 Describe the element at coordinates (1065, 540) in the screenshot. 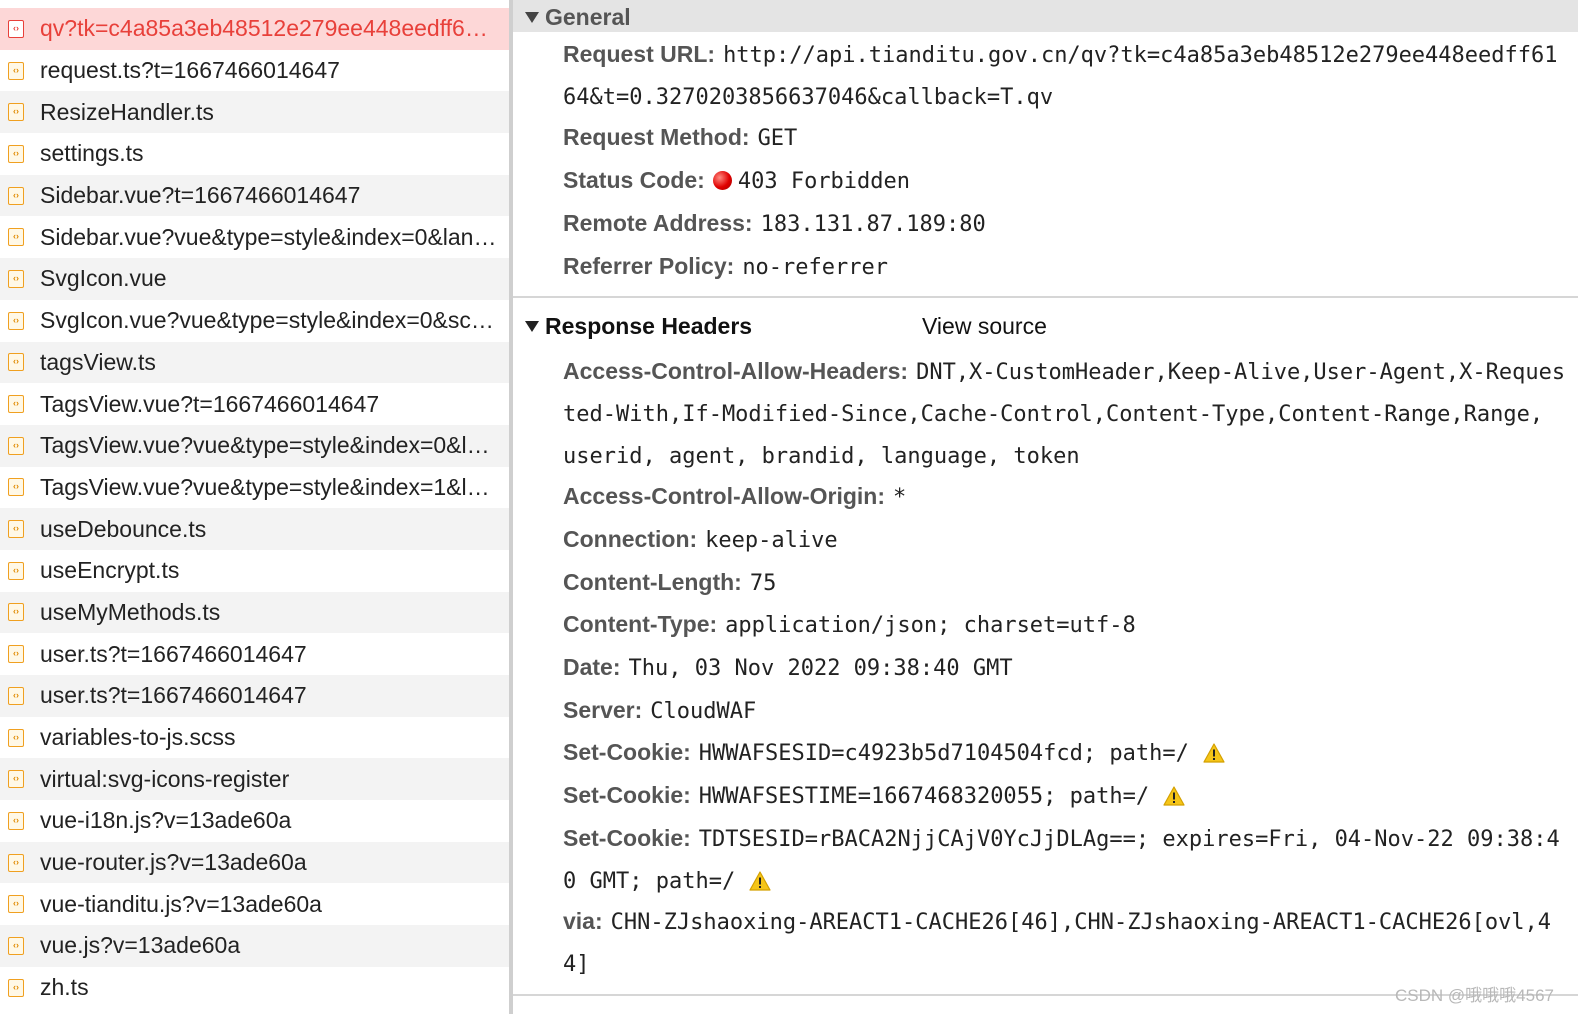

I see `response-header-row: Connection: keep-alive` at that location.